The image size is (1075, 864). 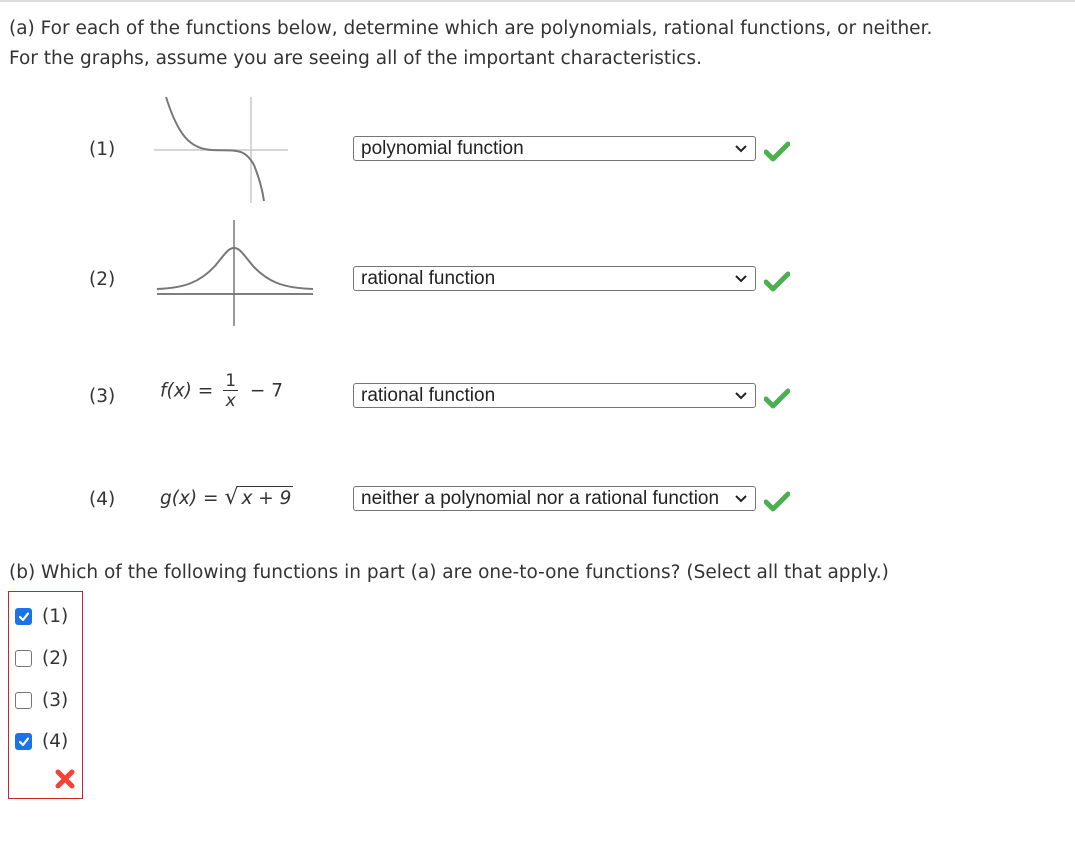 What do you see at coordinates (266, 391) in the screenshot?
I see `formula-3-tail: − 7` at bounding box center [266, 391].